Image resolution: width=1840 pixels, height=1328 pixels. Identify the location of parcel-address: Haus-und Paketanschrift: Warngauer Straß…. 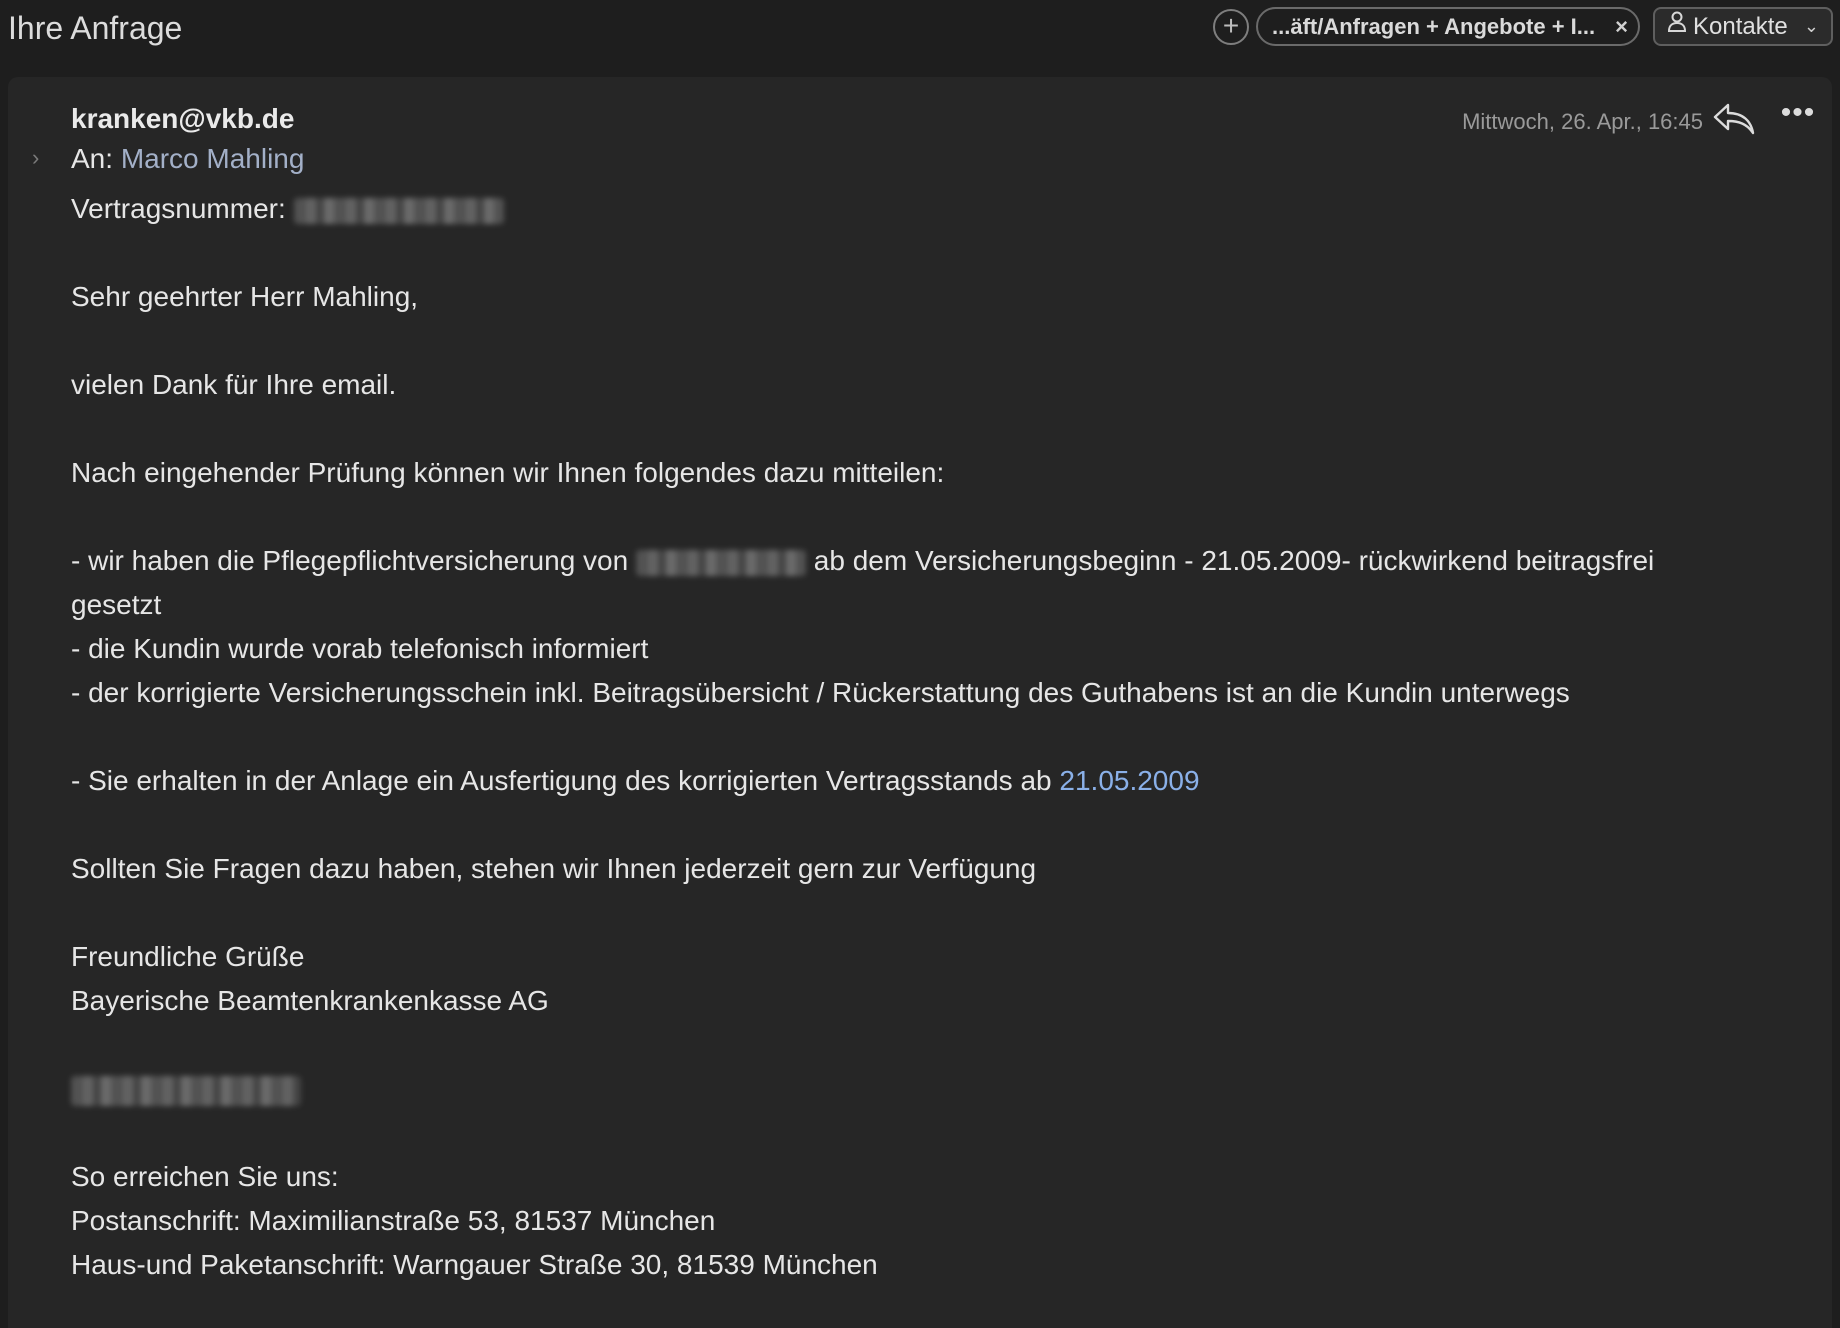
(474, 1264).